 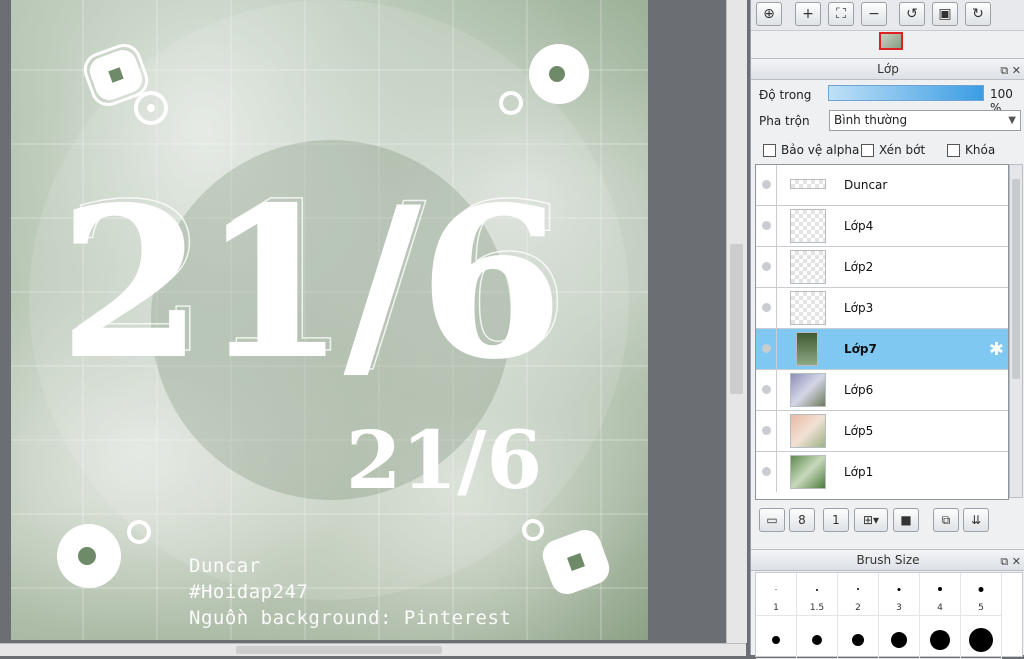 I want to click on layer-name: Lớp2, so click(x=859, y=267).